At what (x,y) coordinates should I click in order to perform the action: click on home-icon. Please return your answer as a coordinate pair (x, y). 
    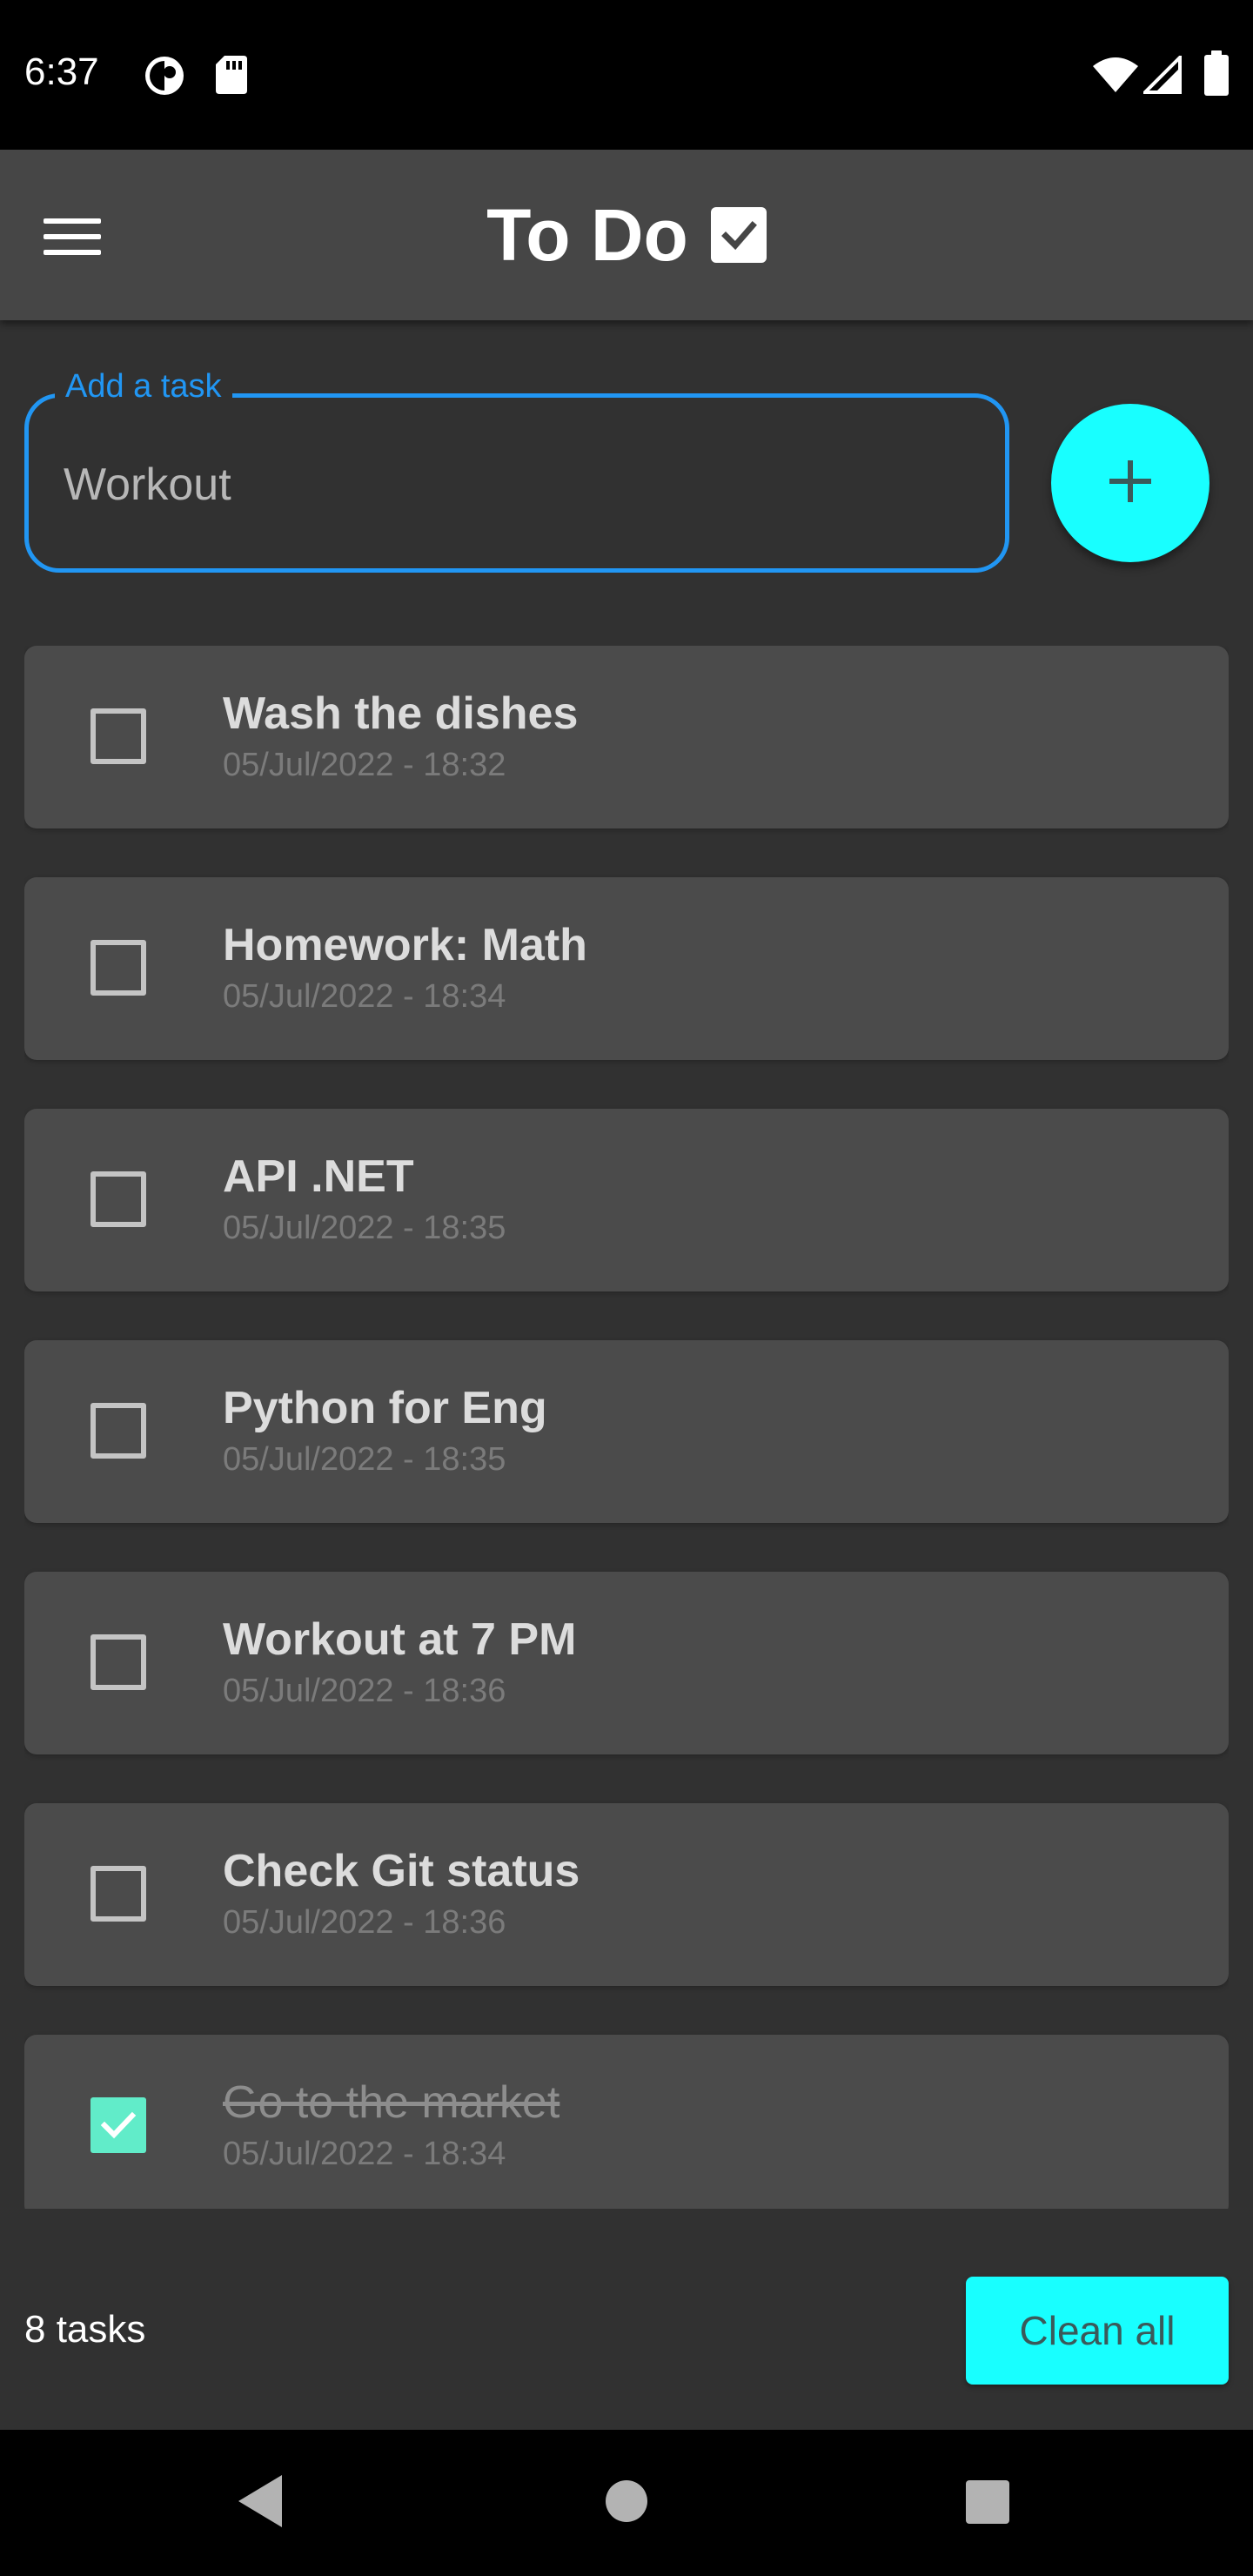
    Looking at the image, I should click on (626, 2501).